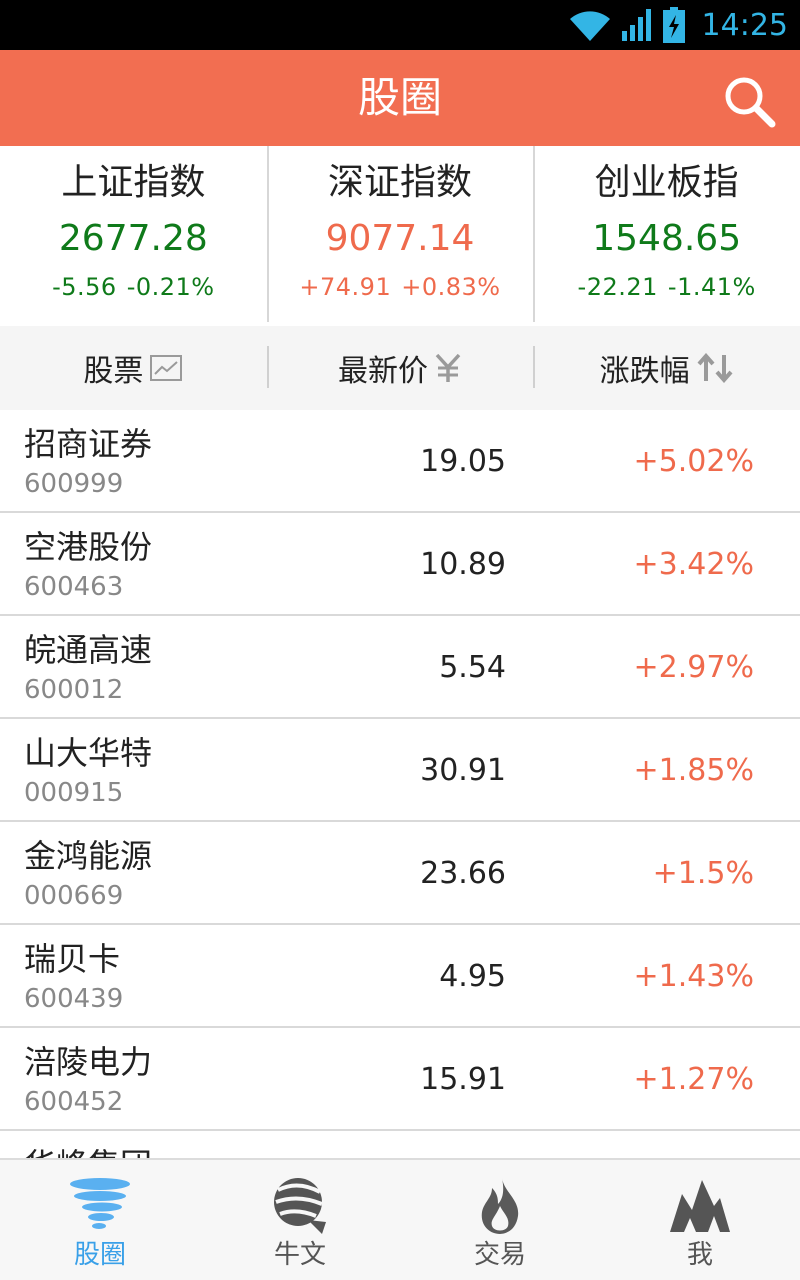 This screenshot has height=1280, width=800. Describe the element at coordinates (666, 287) in the screenshot. I see `index-change: -22.21 -1.41%` at that location.